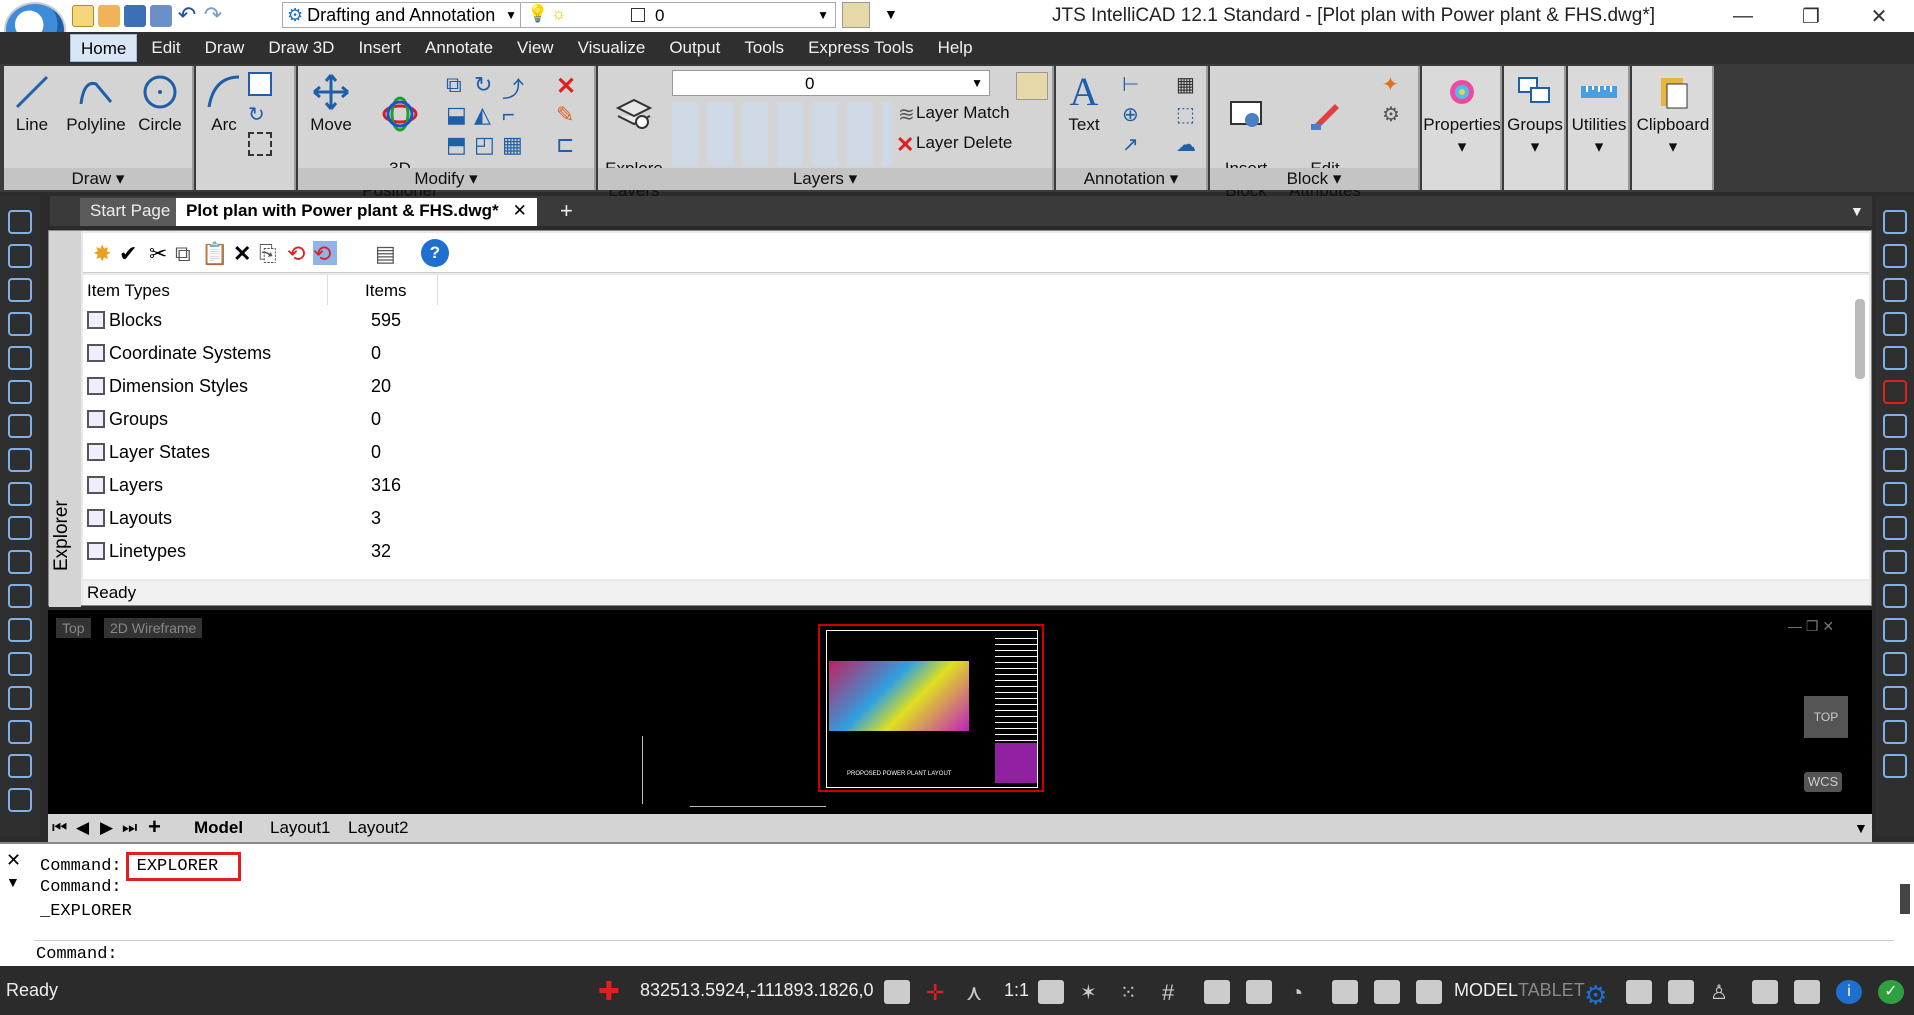 The width and height of the screenshot is (1914, 1015). Describe the element at coordinates (566, 212) in the screenshot. I see `new-tab-button: +` at that location.